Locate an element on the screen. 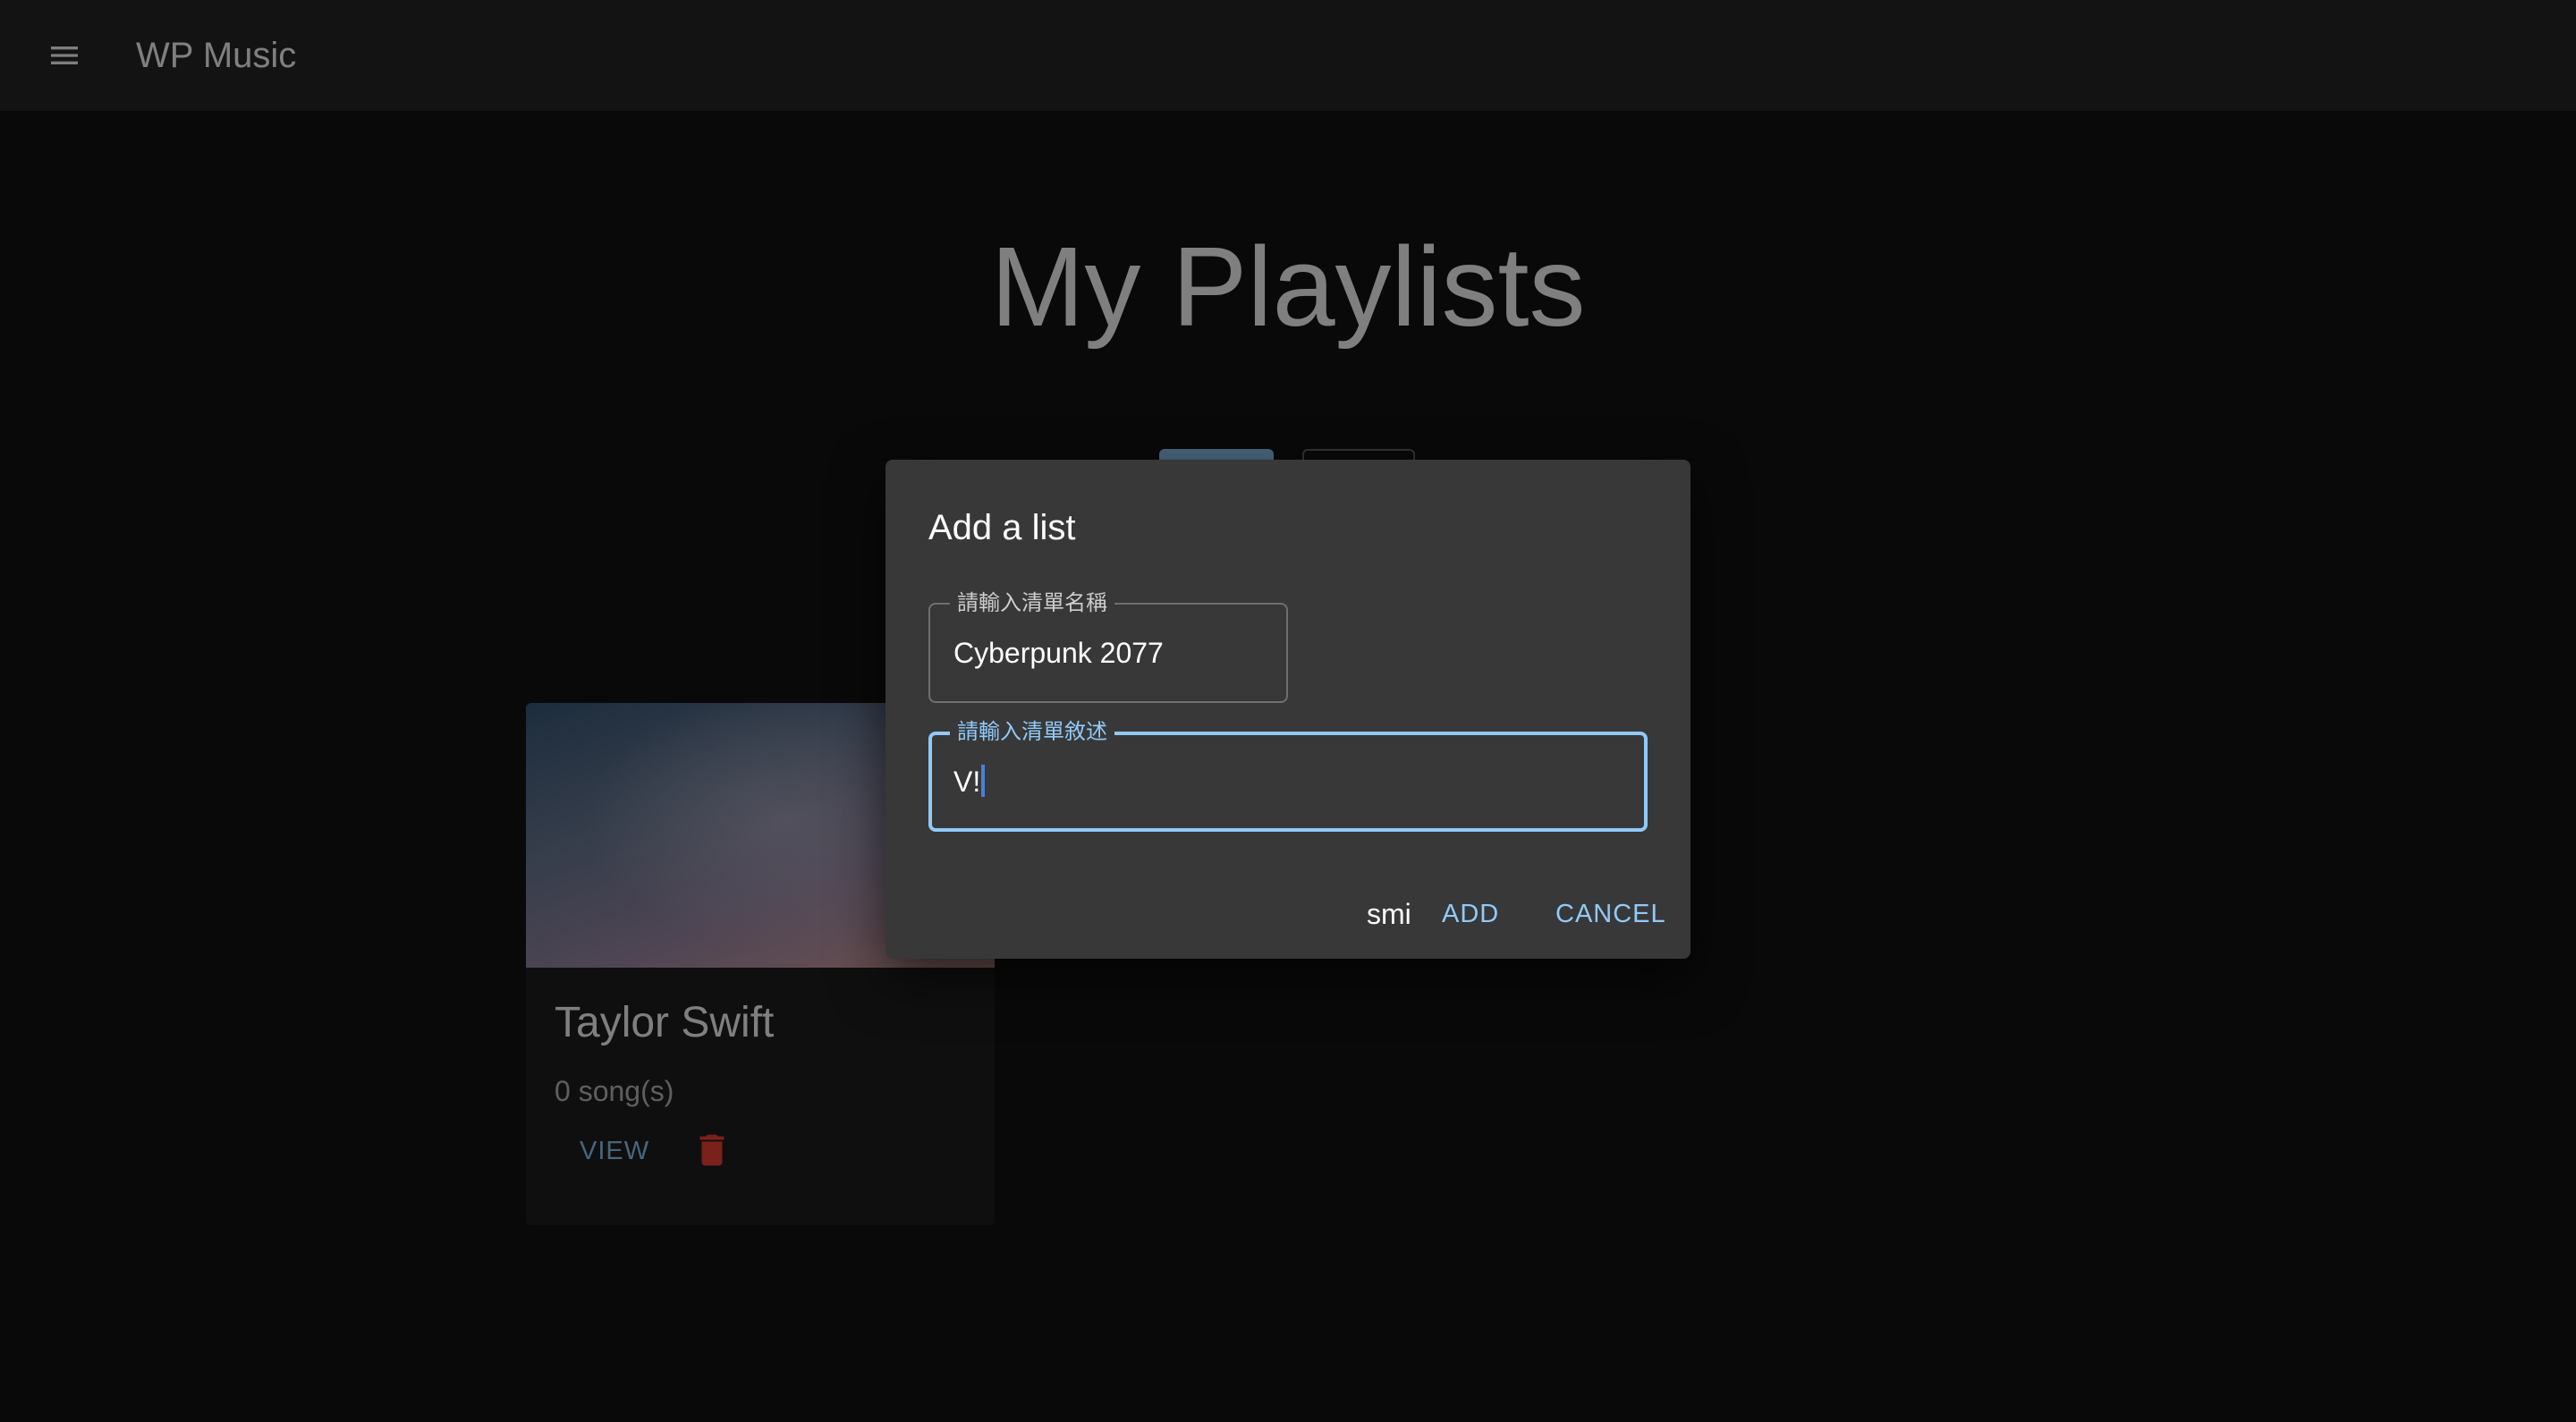  list-description-field: 請輸入清單敘述 V! is located at coordinates (1288, 775).